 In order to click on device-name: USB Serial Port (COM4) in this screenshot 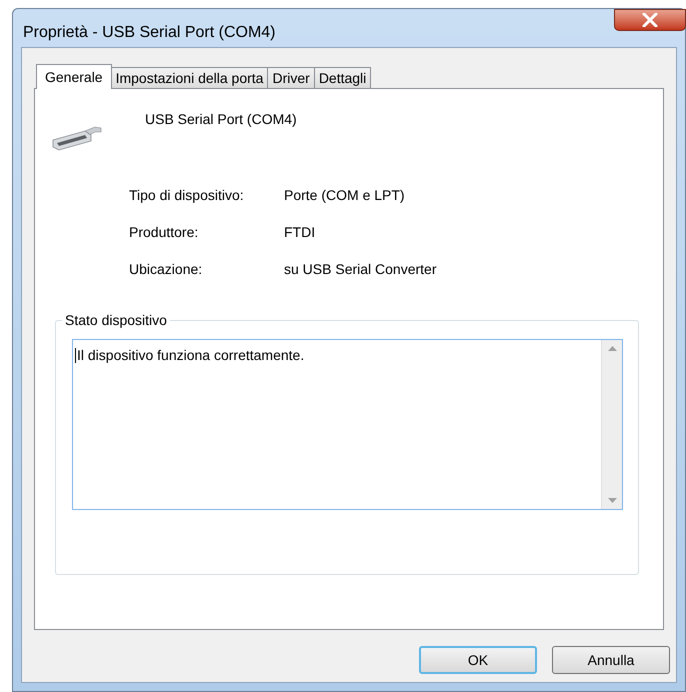, I will do `click(221, 119)`.